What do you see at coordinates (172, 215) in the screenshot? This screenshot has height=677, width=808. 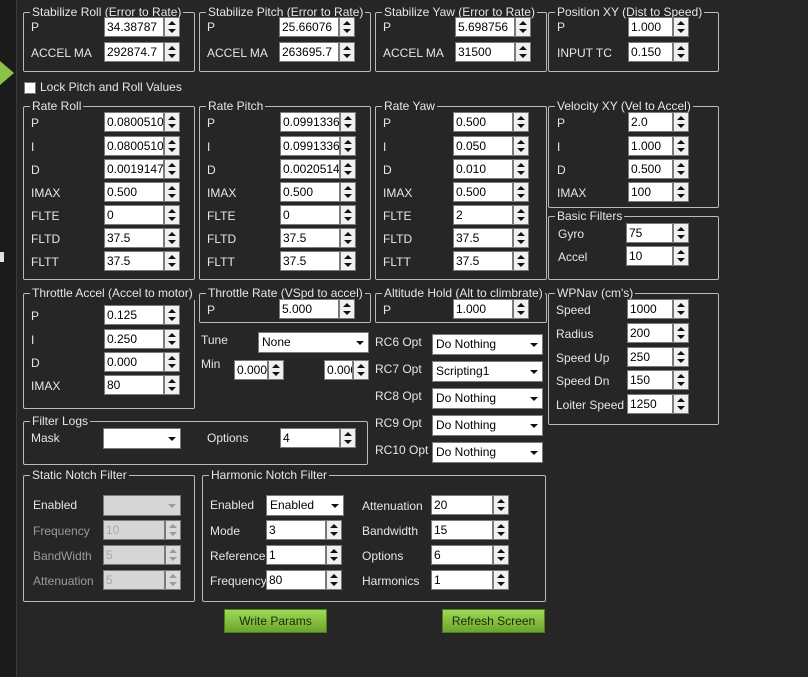 I see `rate-roll-flte-input-spinner` at bounding box center [172, 215].